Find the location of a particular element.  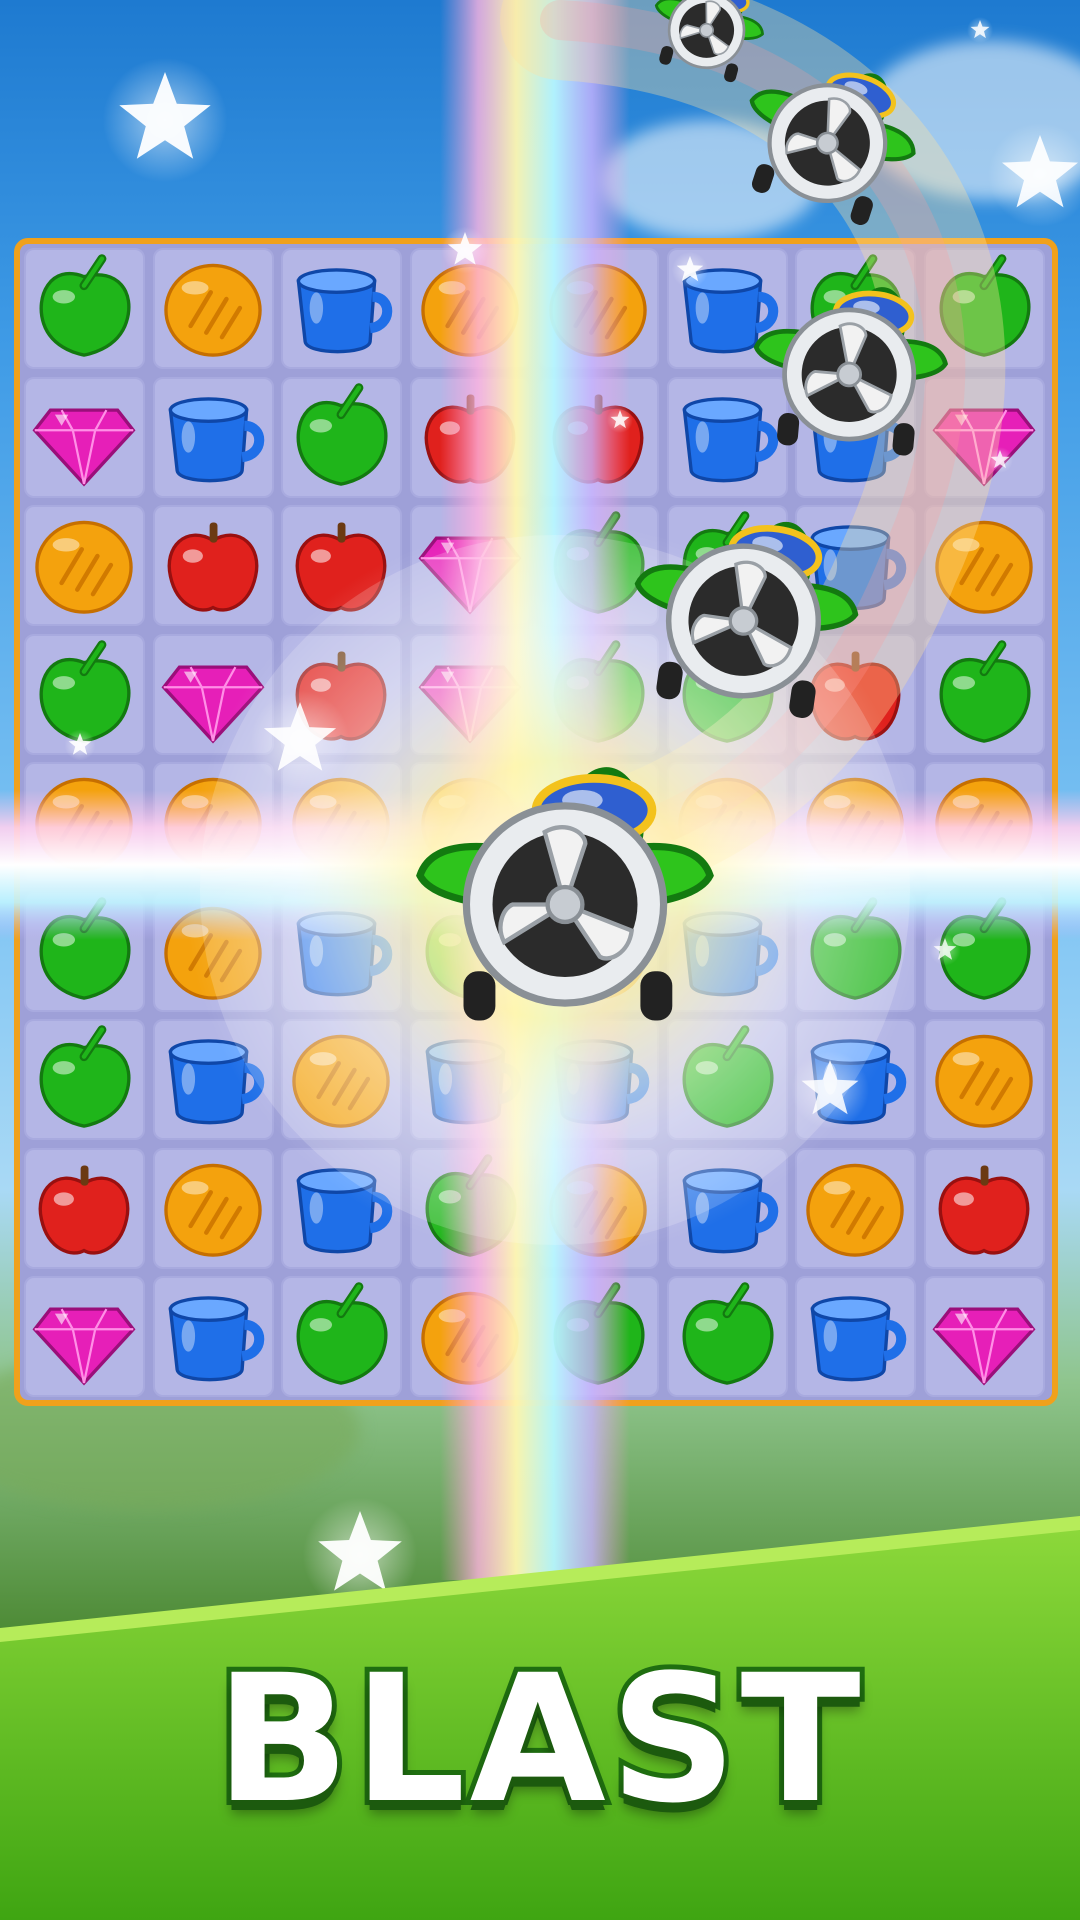

cloud is located at coordinates (970, 120).